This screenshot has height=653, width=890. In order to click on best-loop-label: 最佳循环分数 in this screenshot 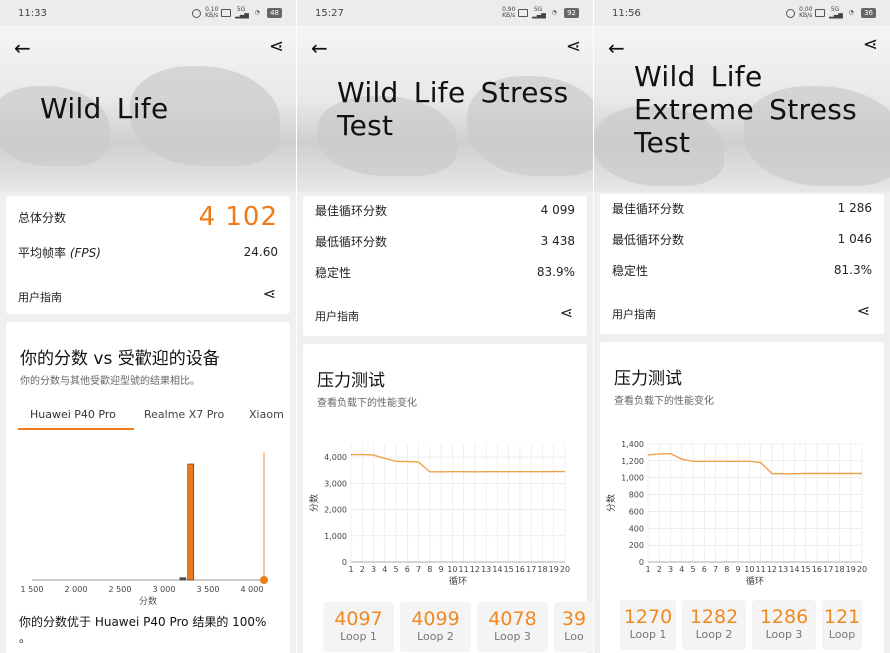, I will do `click(648, 208)`.